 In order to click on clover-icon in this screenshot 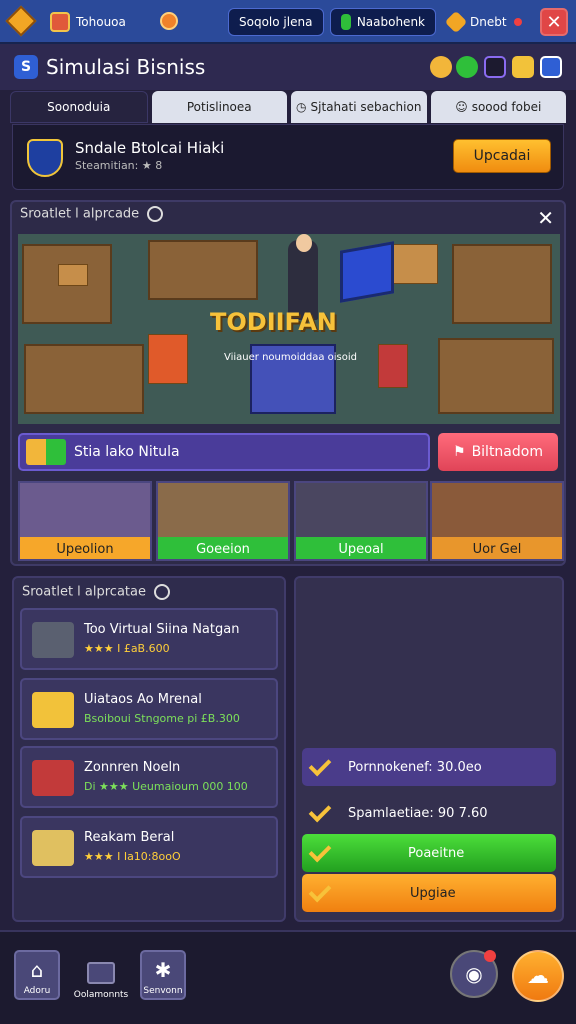, I will do `click(467, 67)`.